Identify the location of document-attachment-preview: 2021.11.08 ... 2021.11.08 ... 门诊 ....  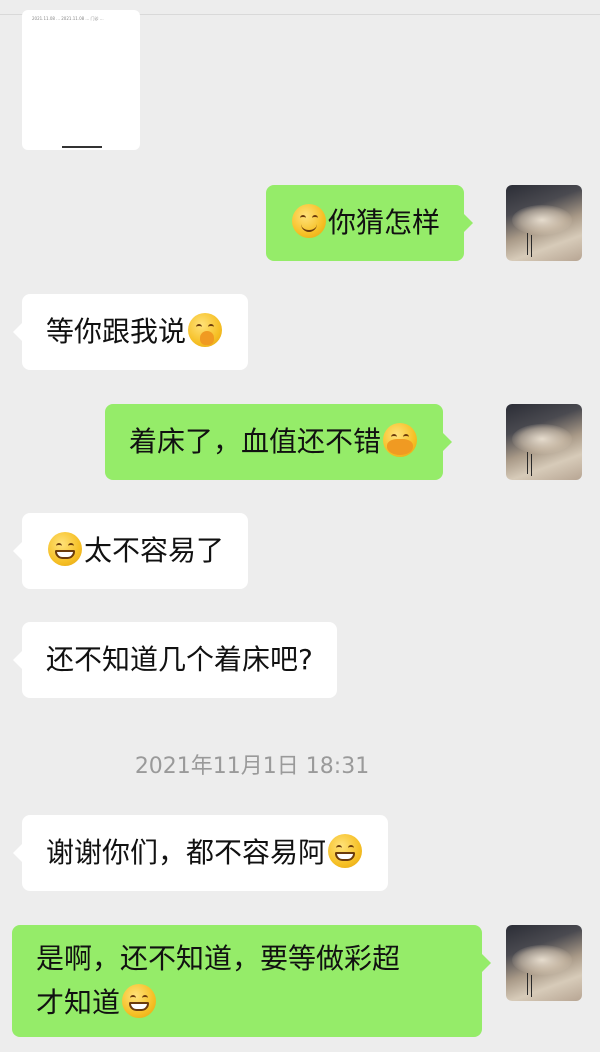
(81, 80).